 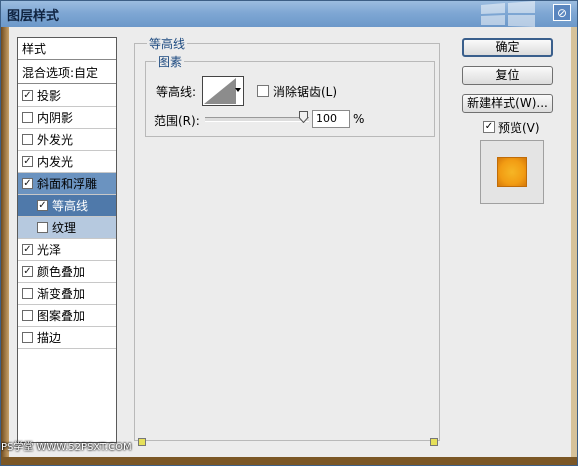 I want to click on style-item-texture: 纹理, so click(x=67, y=228).